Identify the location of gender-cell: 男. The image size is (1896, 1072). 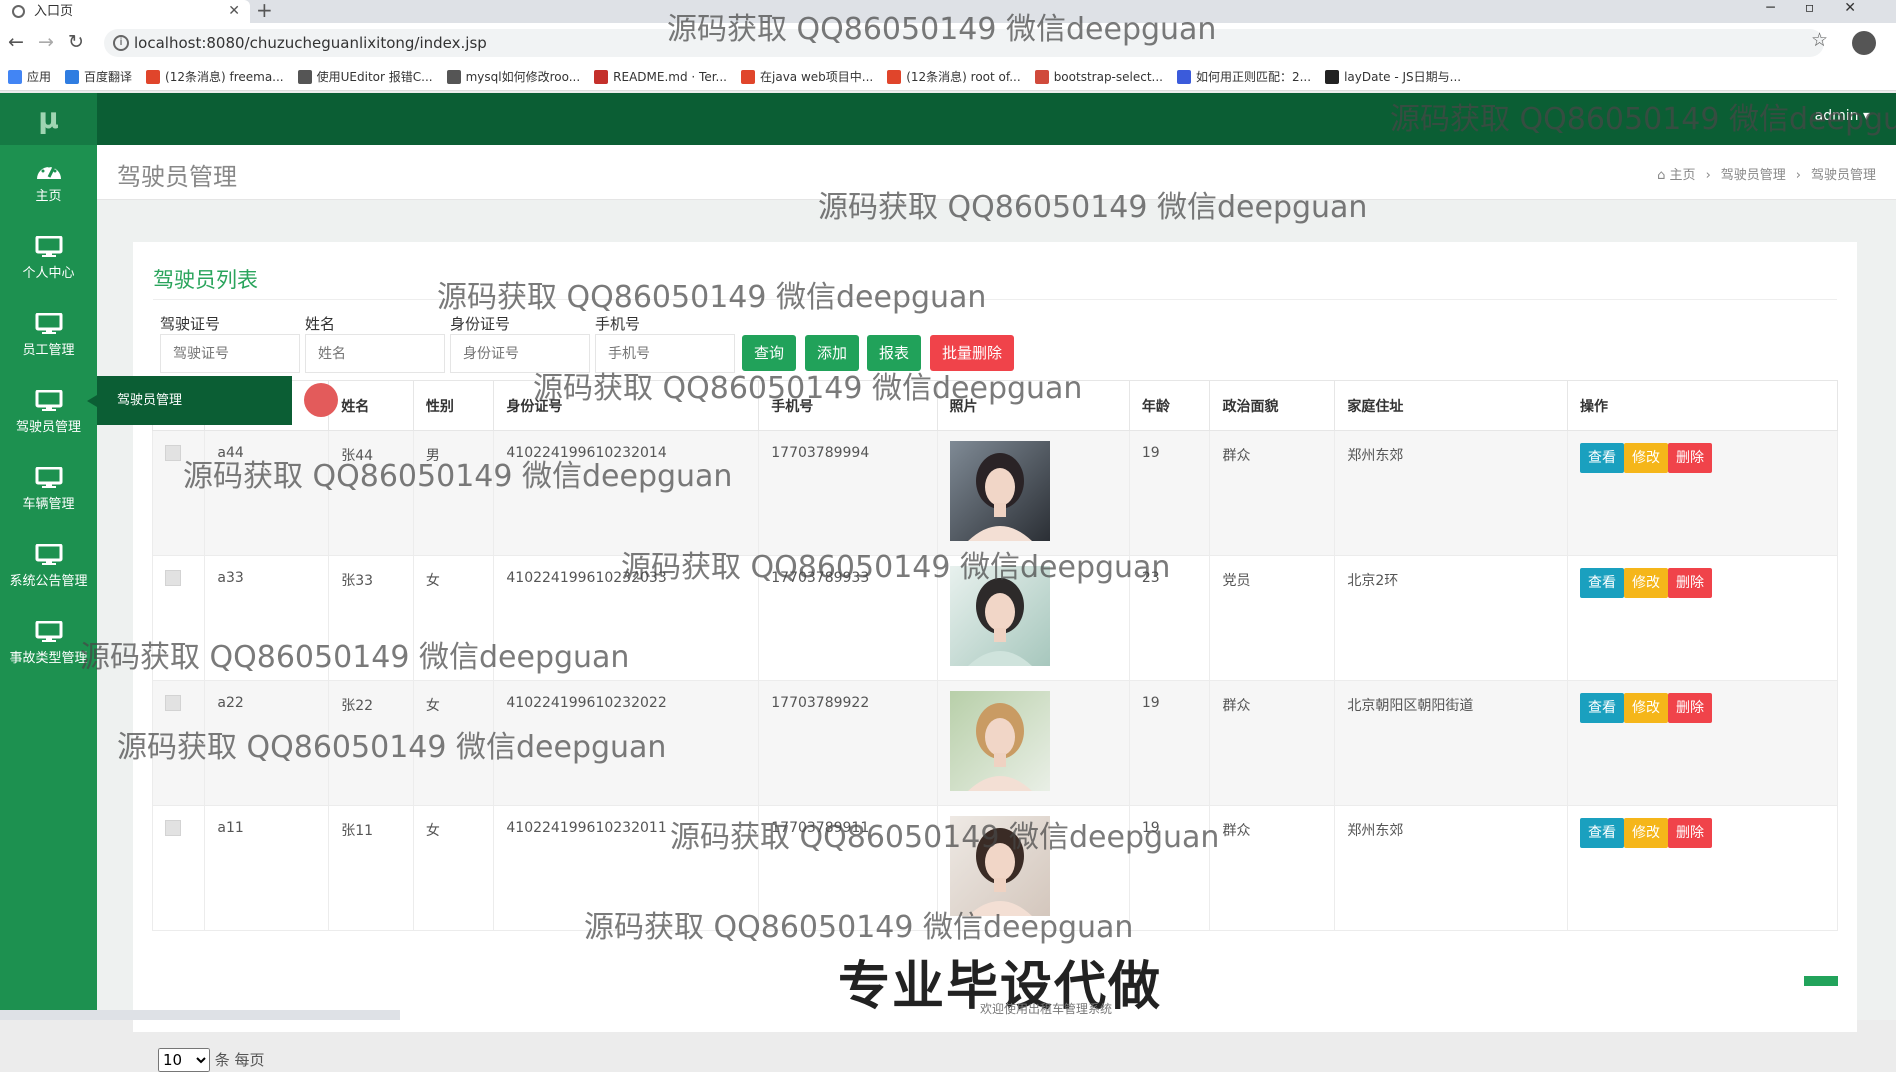
(453, 493).